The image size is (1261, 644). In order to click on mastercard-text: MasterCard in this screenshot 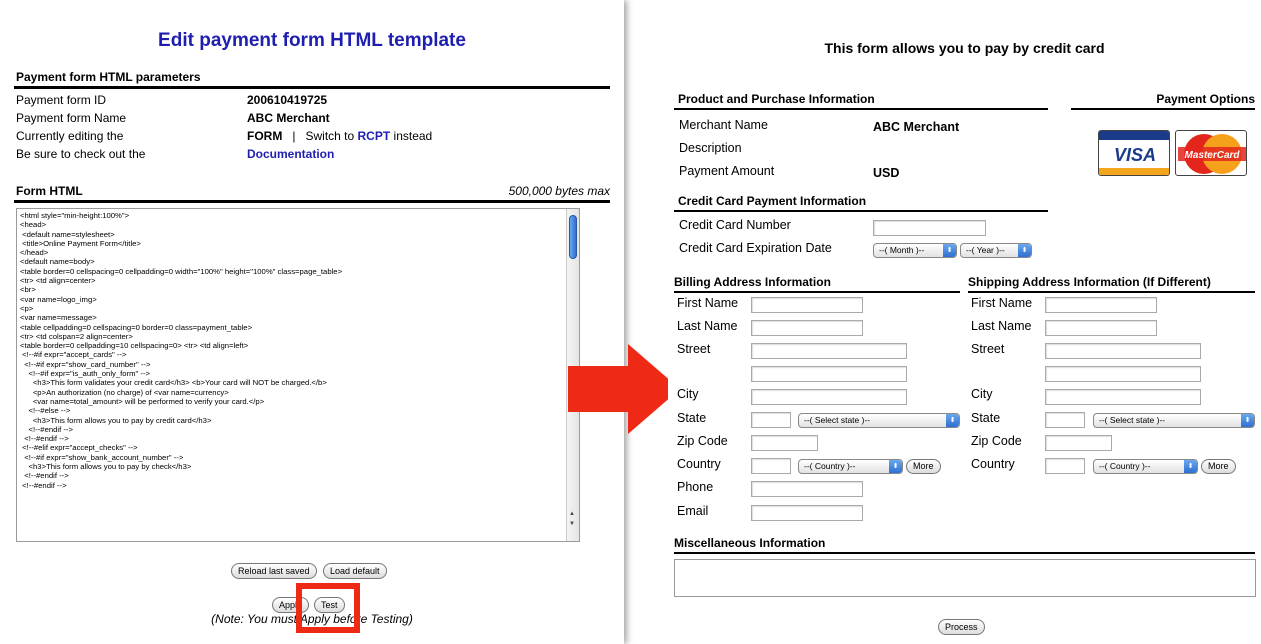, I will do `click(1212, 155)`.